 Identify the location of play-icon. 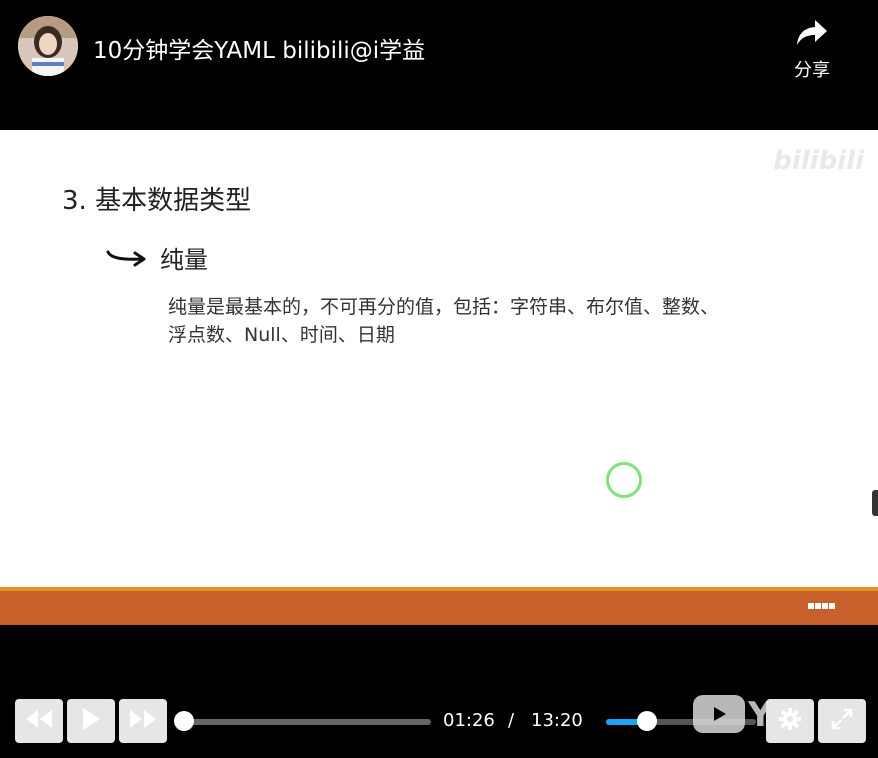
(91, 721).